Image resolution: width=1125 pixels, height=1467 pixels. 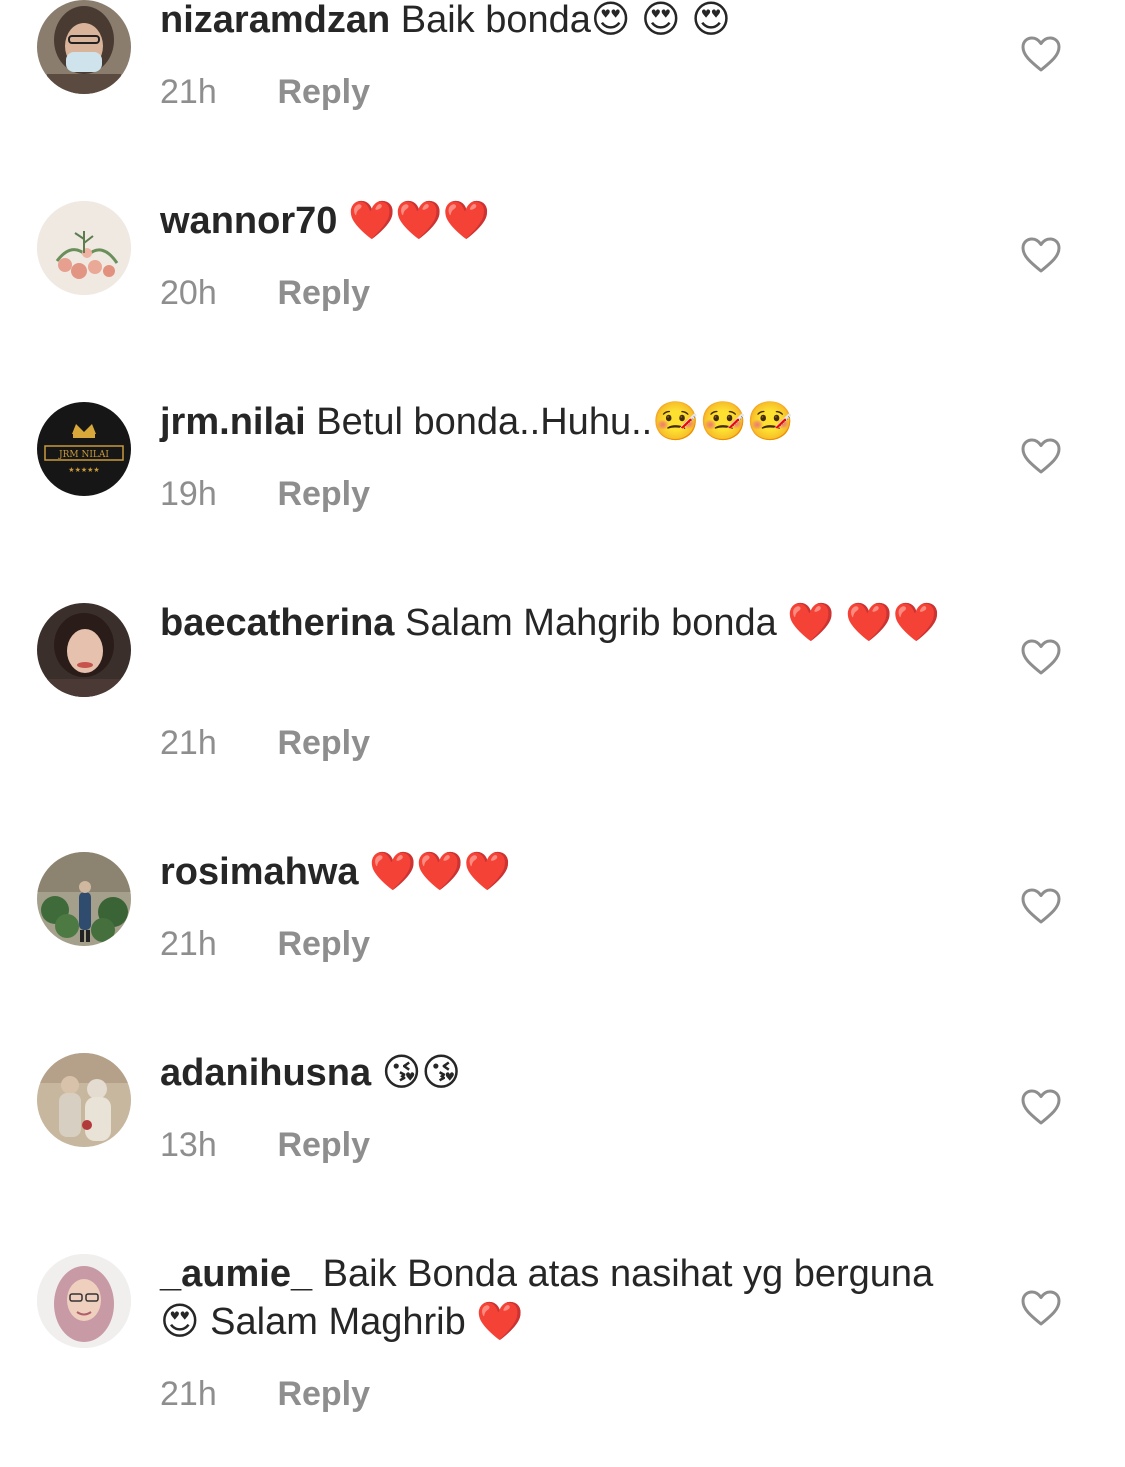 What do you see at coordinates (236, 1274) in the screenshot?
I see `comment-username: _aumie_` at bounding box center [236, 1274].